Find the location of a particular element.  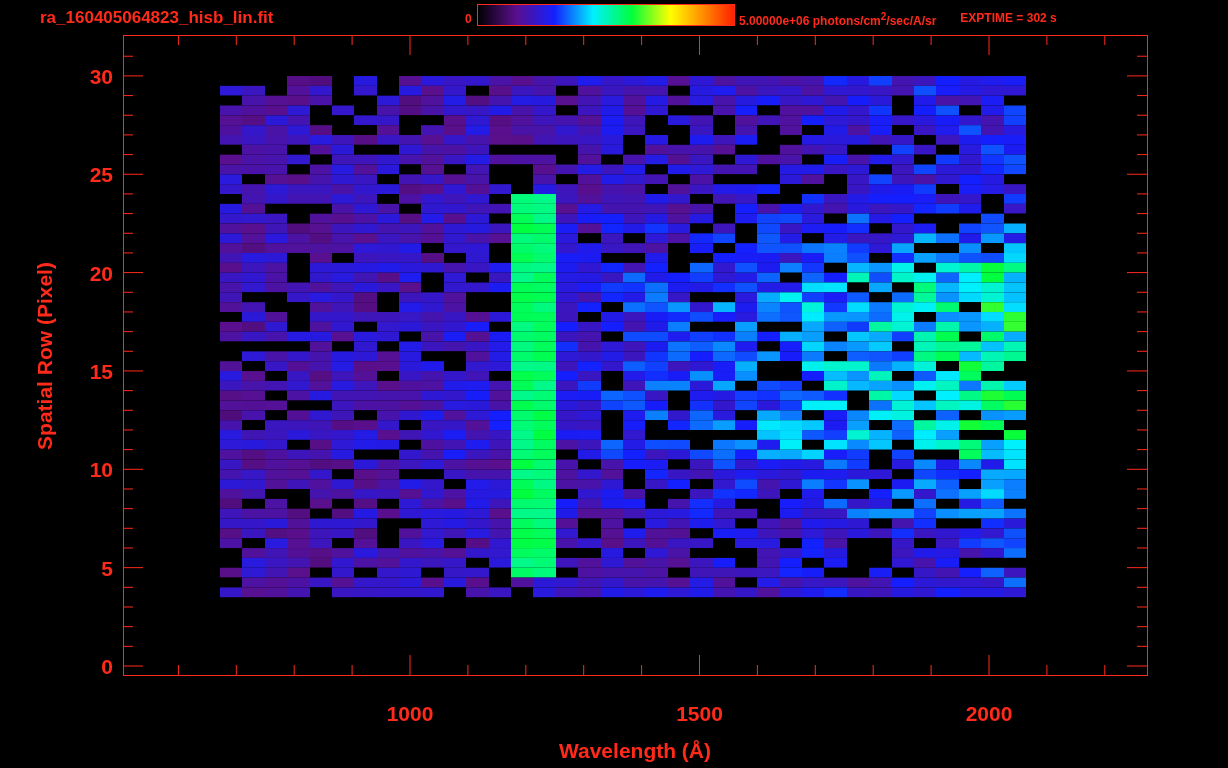

x-tick-label: 2000 is located at coordinates (989, 713).